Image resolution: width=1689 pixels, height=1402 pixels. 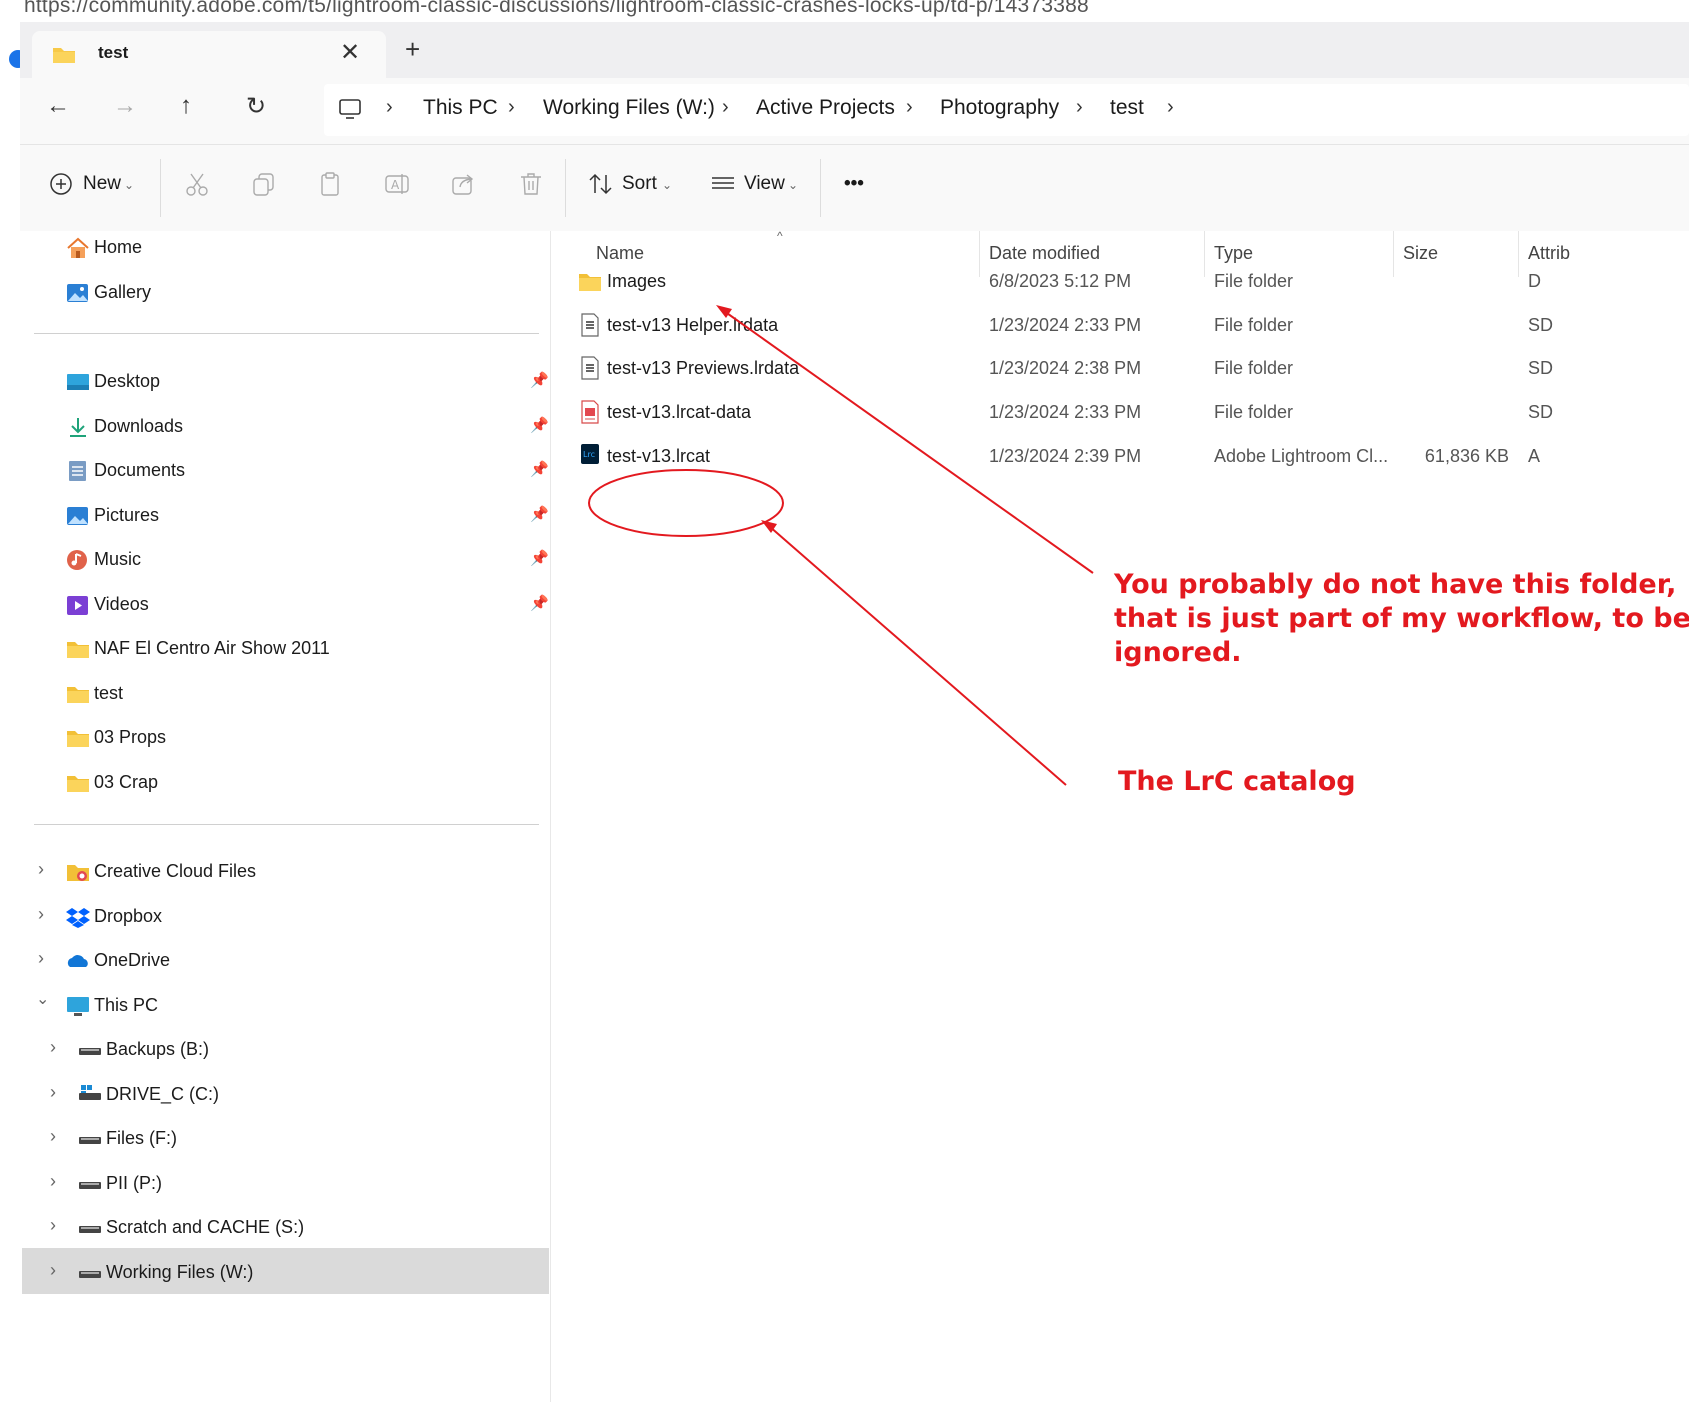 What do you see at coordinates (686, 503) in the screenshot?
I see `catalog-circle-annotation` at bounding box center [686, 503].